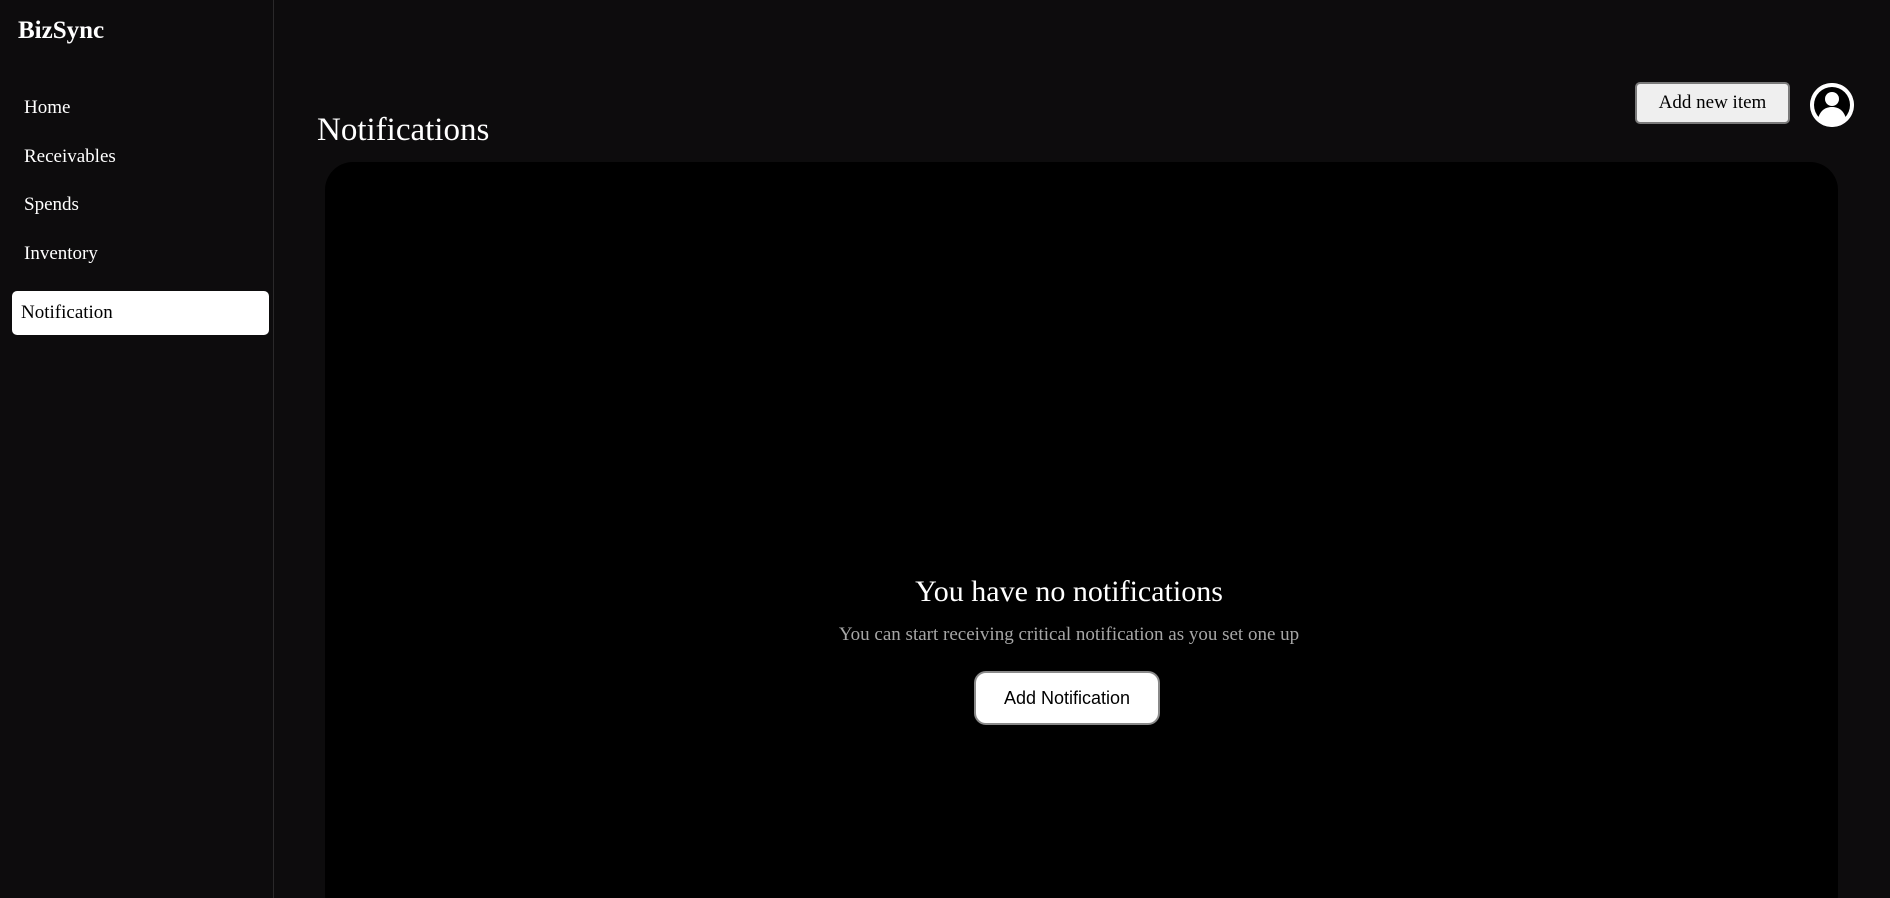 This screenshot has width=1890, height=898. Describe the element at coordinates (61, 30) in the screenshot. I see `brand-logo: BizSync` at that location.